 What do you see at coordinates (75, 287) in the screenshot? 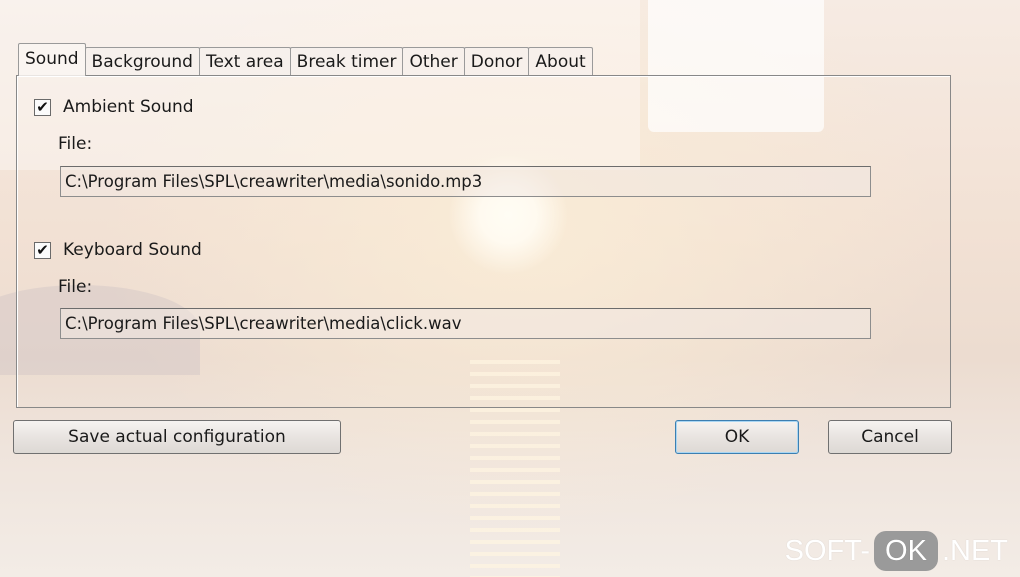
I see `keyboard-file-label: File:` at bounding box center [75, 287].